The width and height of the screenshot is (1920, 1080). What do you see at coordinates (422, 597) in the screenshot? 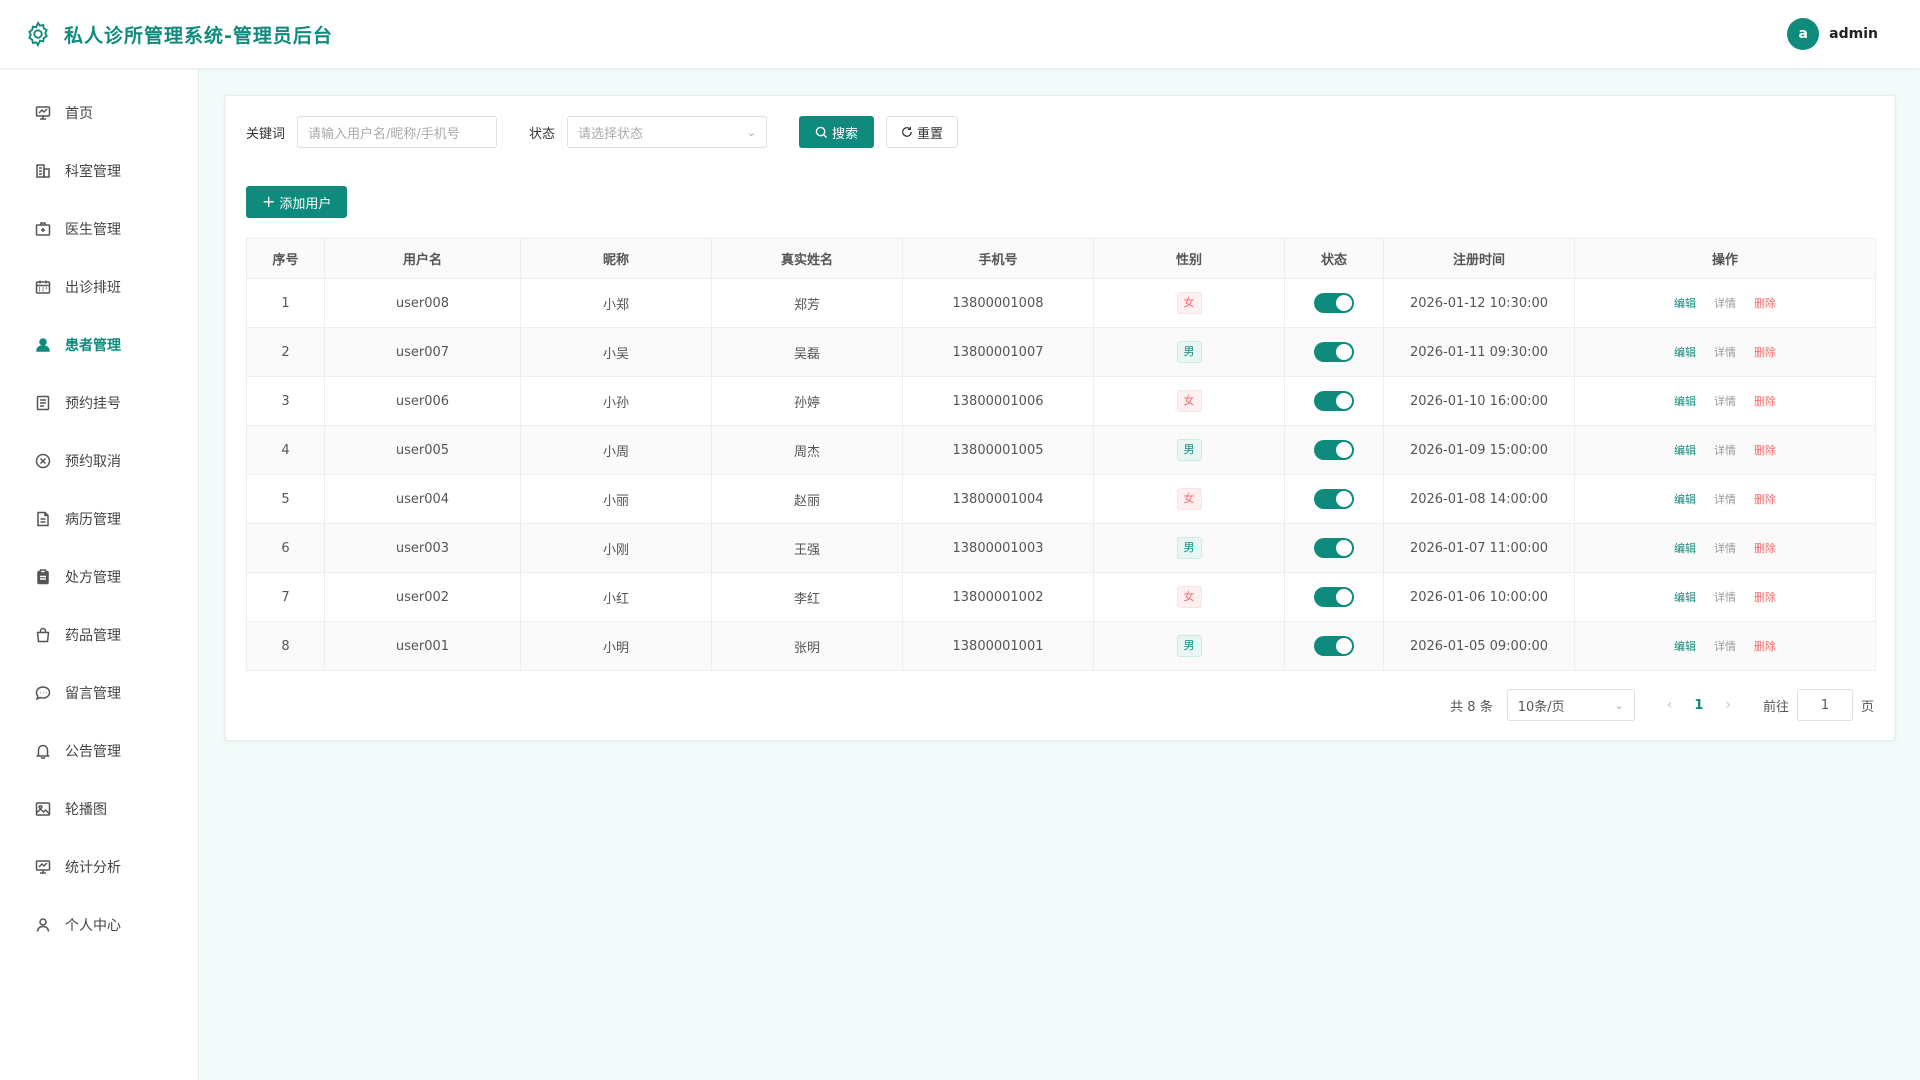
I see `cell-username: user002` at bounding box center [422, 597].